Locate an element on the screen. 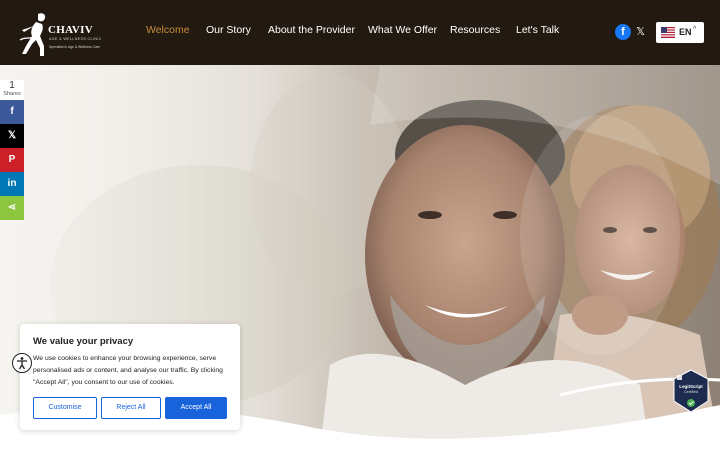 The image size is (720, 450). facebook-icon: f is located at coordinates (623, 32).